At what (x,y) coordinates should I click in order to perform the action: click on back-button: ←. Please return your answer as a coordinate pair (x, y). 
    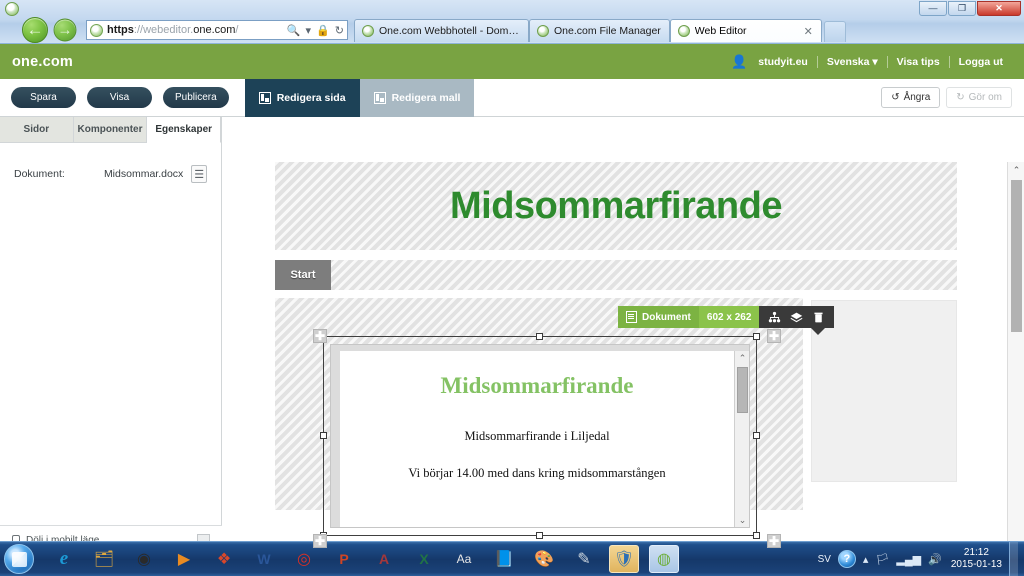
    Looking at the image, I should click on (35, 30).